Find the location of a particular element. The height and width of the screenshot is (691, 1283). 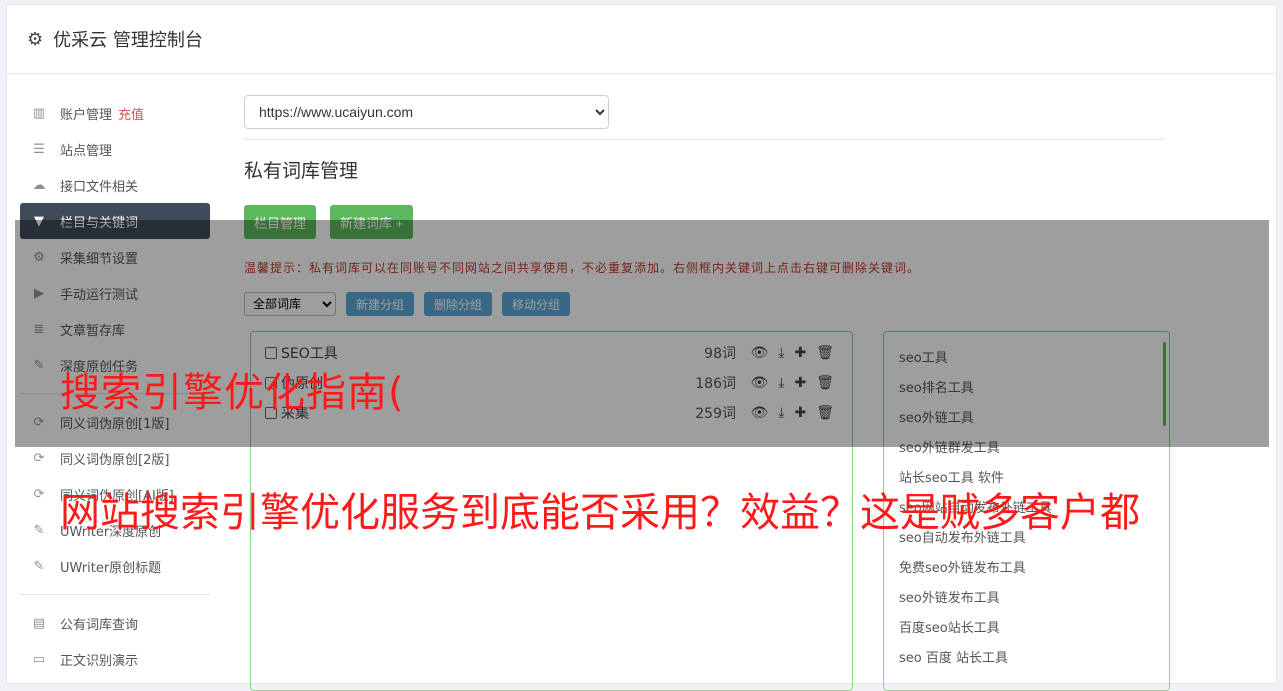

cloud-upload-icon: ☁ is located at coordinates (39, 185).